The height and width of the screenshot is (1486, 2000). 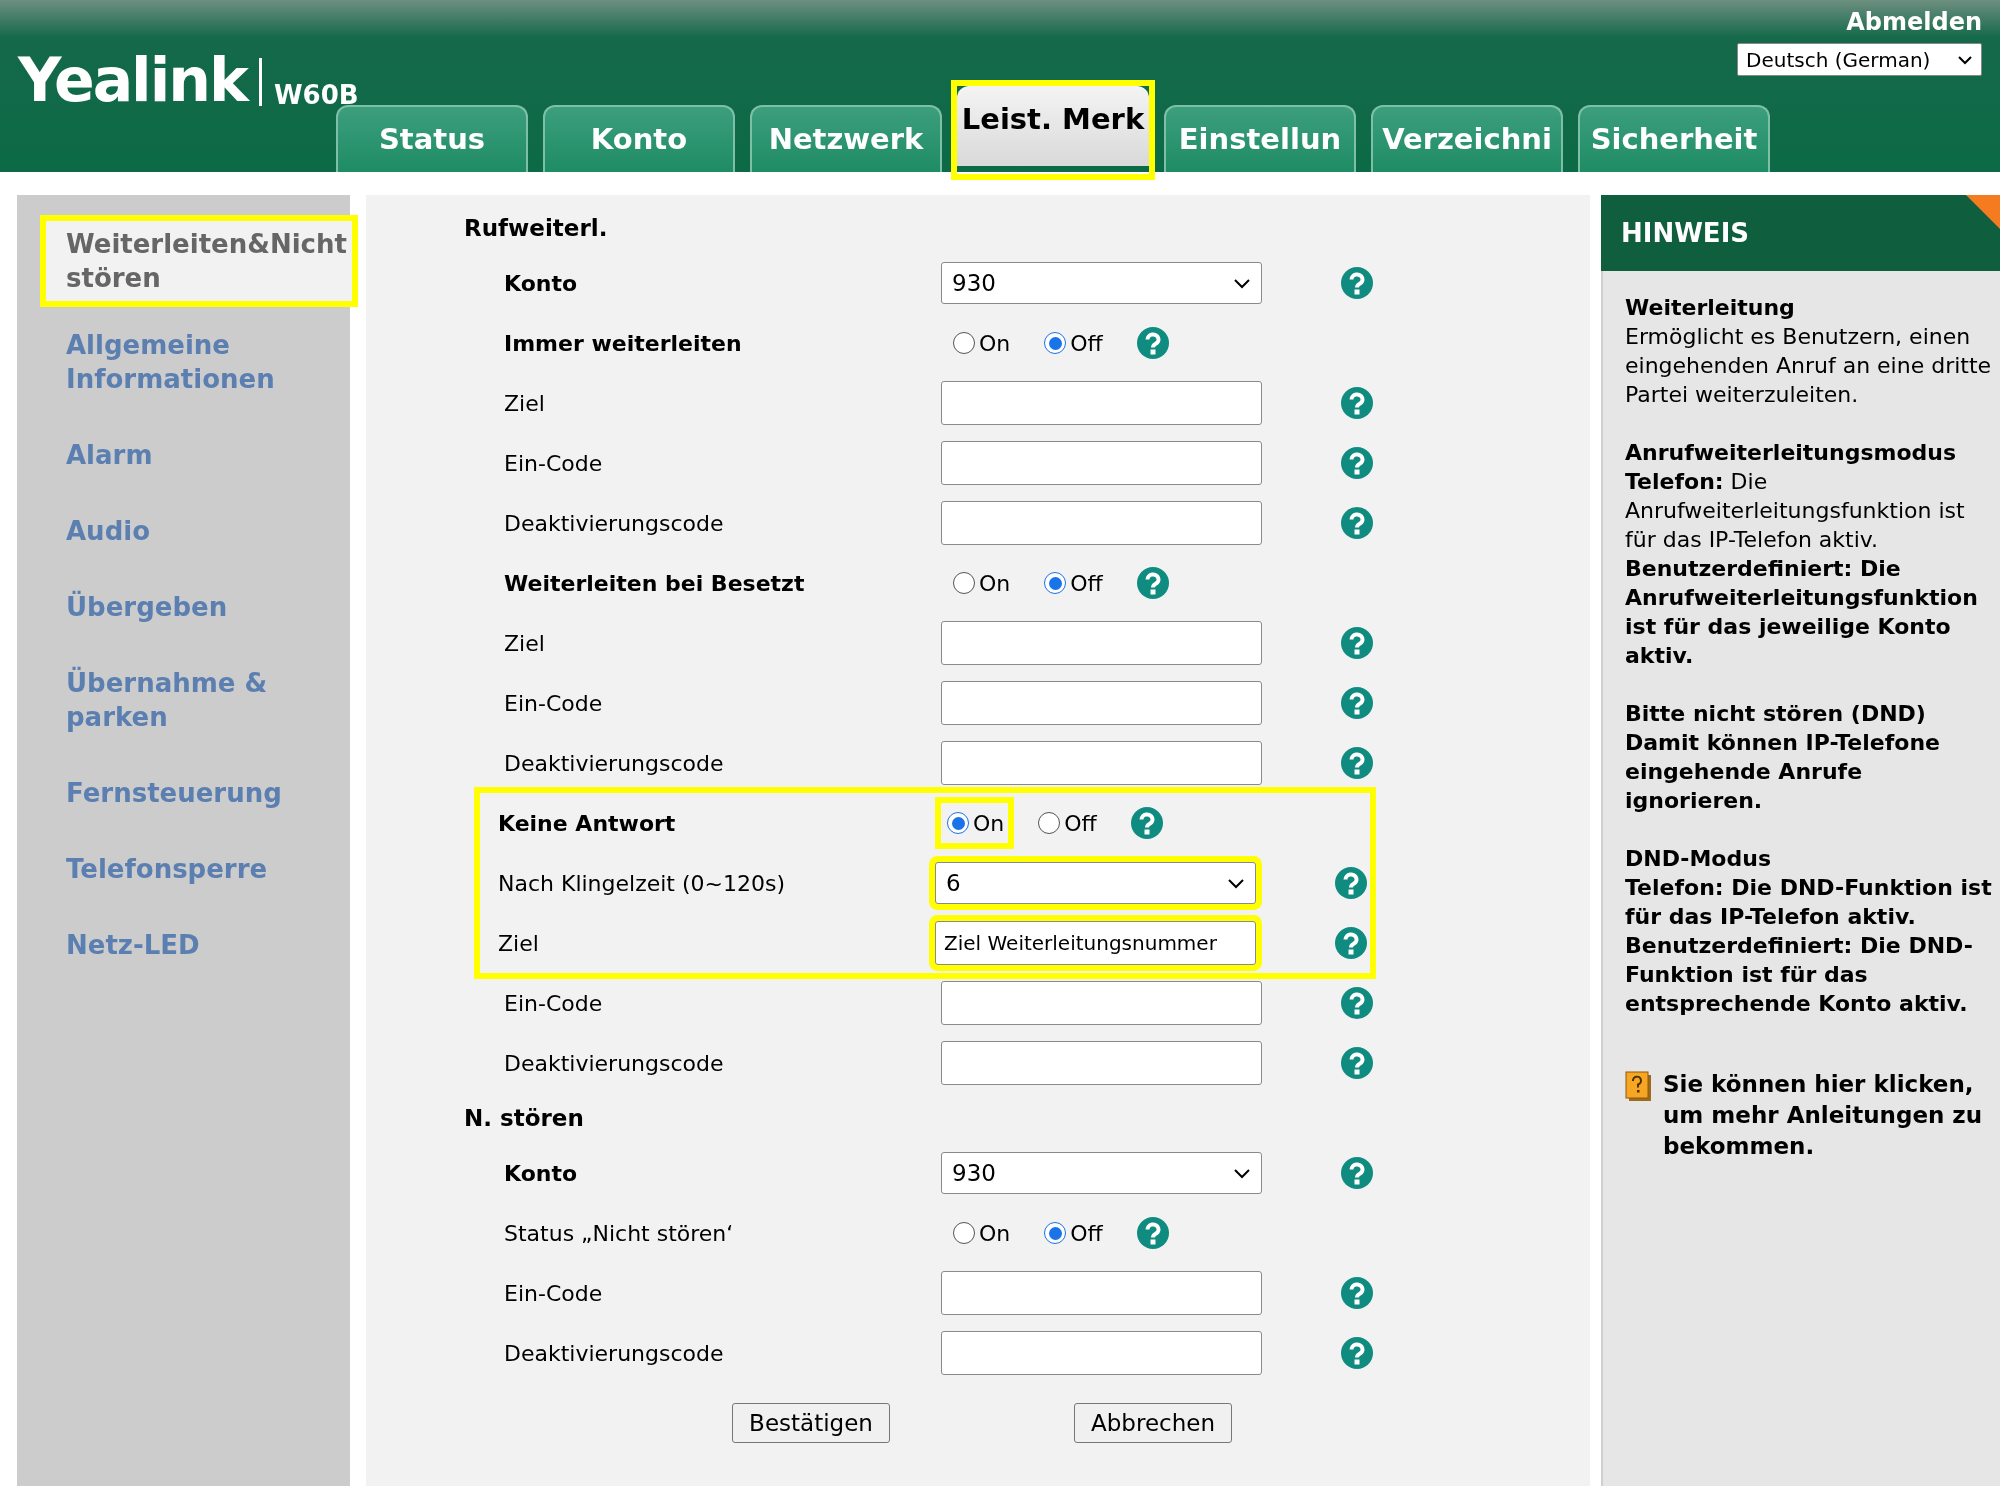 I want to click on input-field: Ziel Weiterleitungsnummer, so click(x=1095, y=943).